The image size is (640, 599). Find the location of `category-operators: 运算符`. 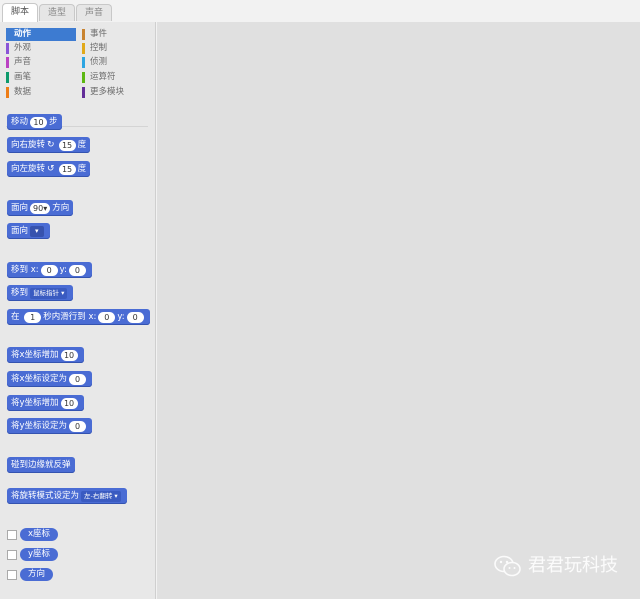

category-operators: 运算符 is located at coordinates (117, 77).